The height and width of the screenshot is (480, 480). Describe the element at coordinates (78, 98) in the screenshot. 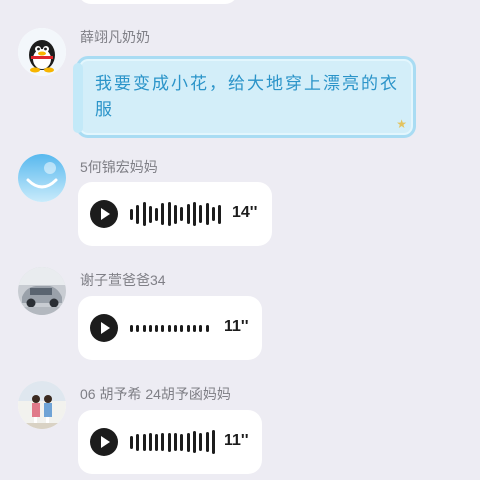

I see `bubble-decoration` at that location.